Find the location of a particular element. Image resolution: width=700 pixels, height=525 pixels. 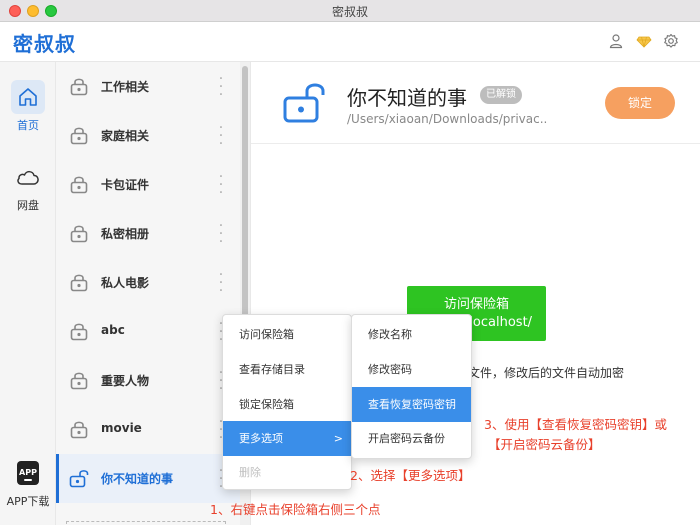

chevron-right-icon: > is located at coordinates (338, 438).